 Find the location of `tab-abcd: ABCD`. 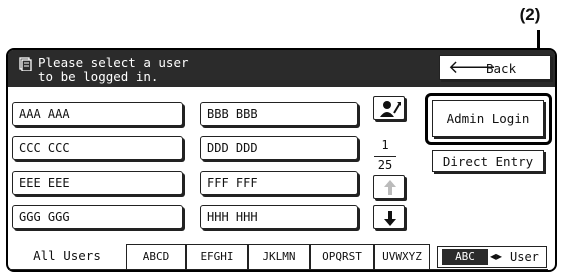

tab-abcd: ABCD is located at coordinates (156, 257).